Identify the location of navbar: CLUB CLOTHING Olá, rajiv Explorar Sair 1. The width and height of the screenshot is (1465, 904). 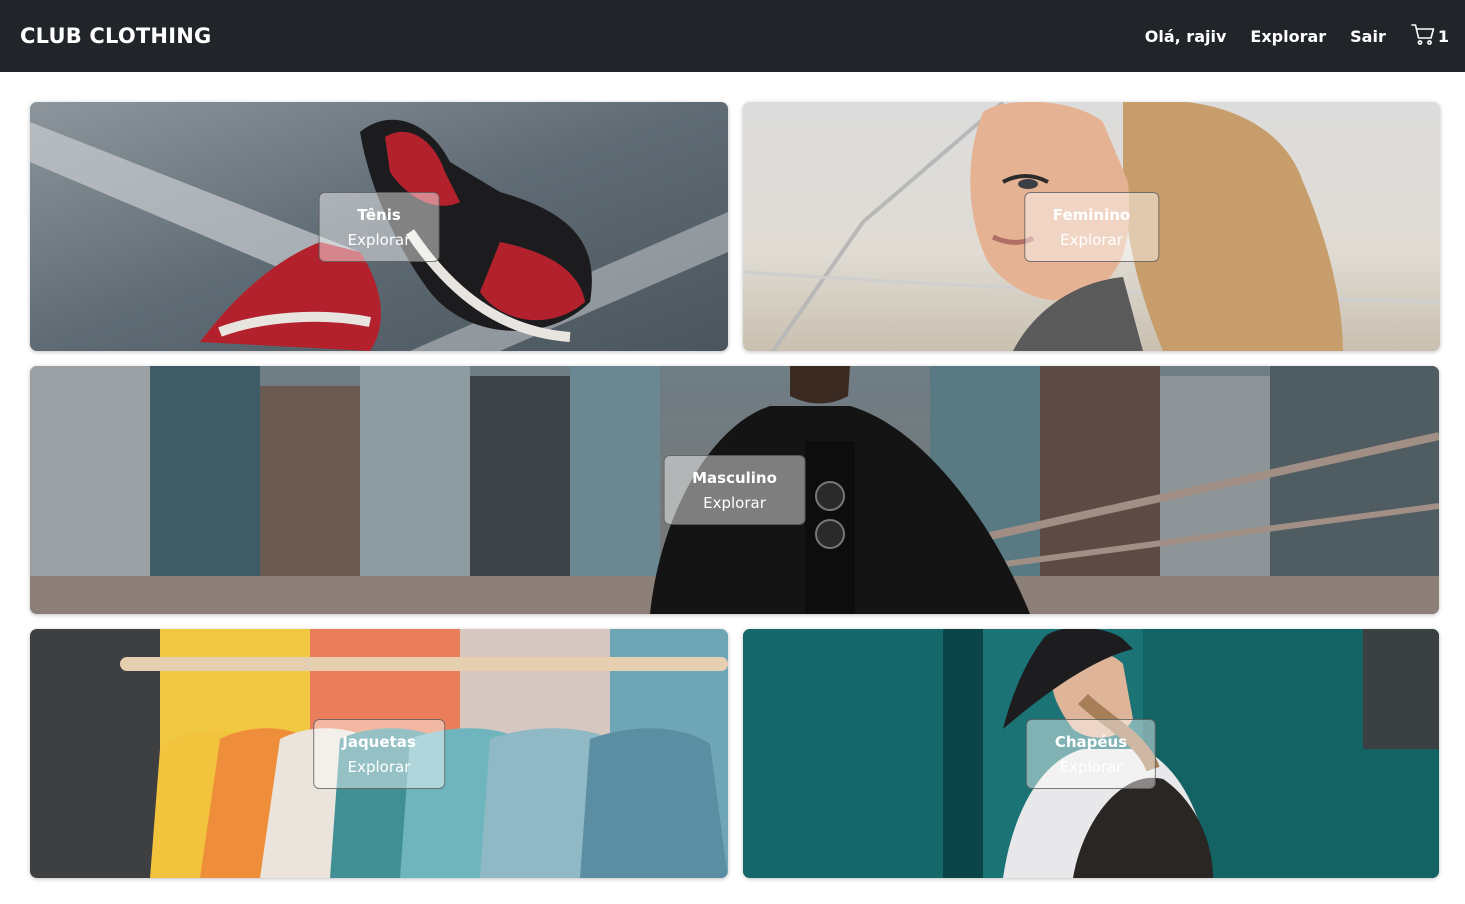
(732, 36).